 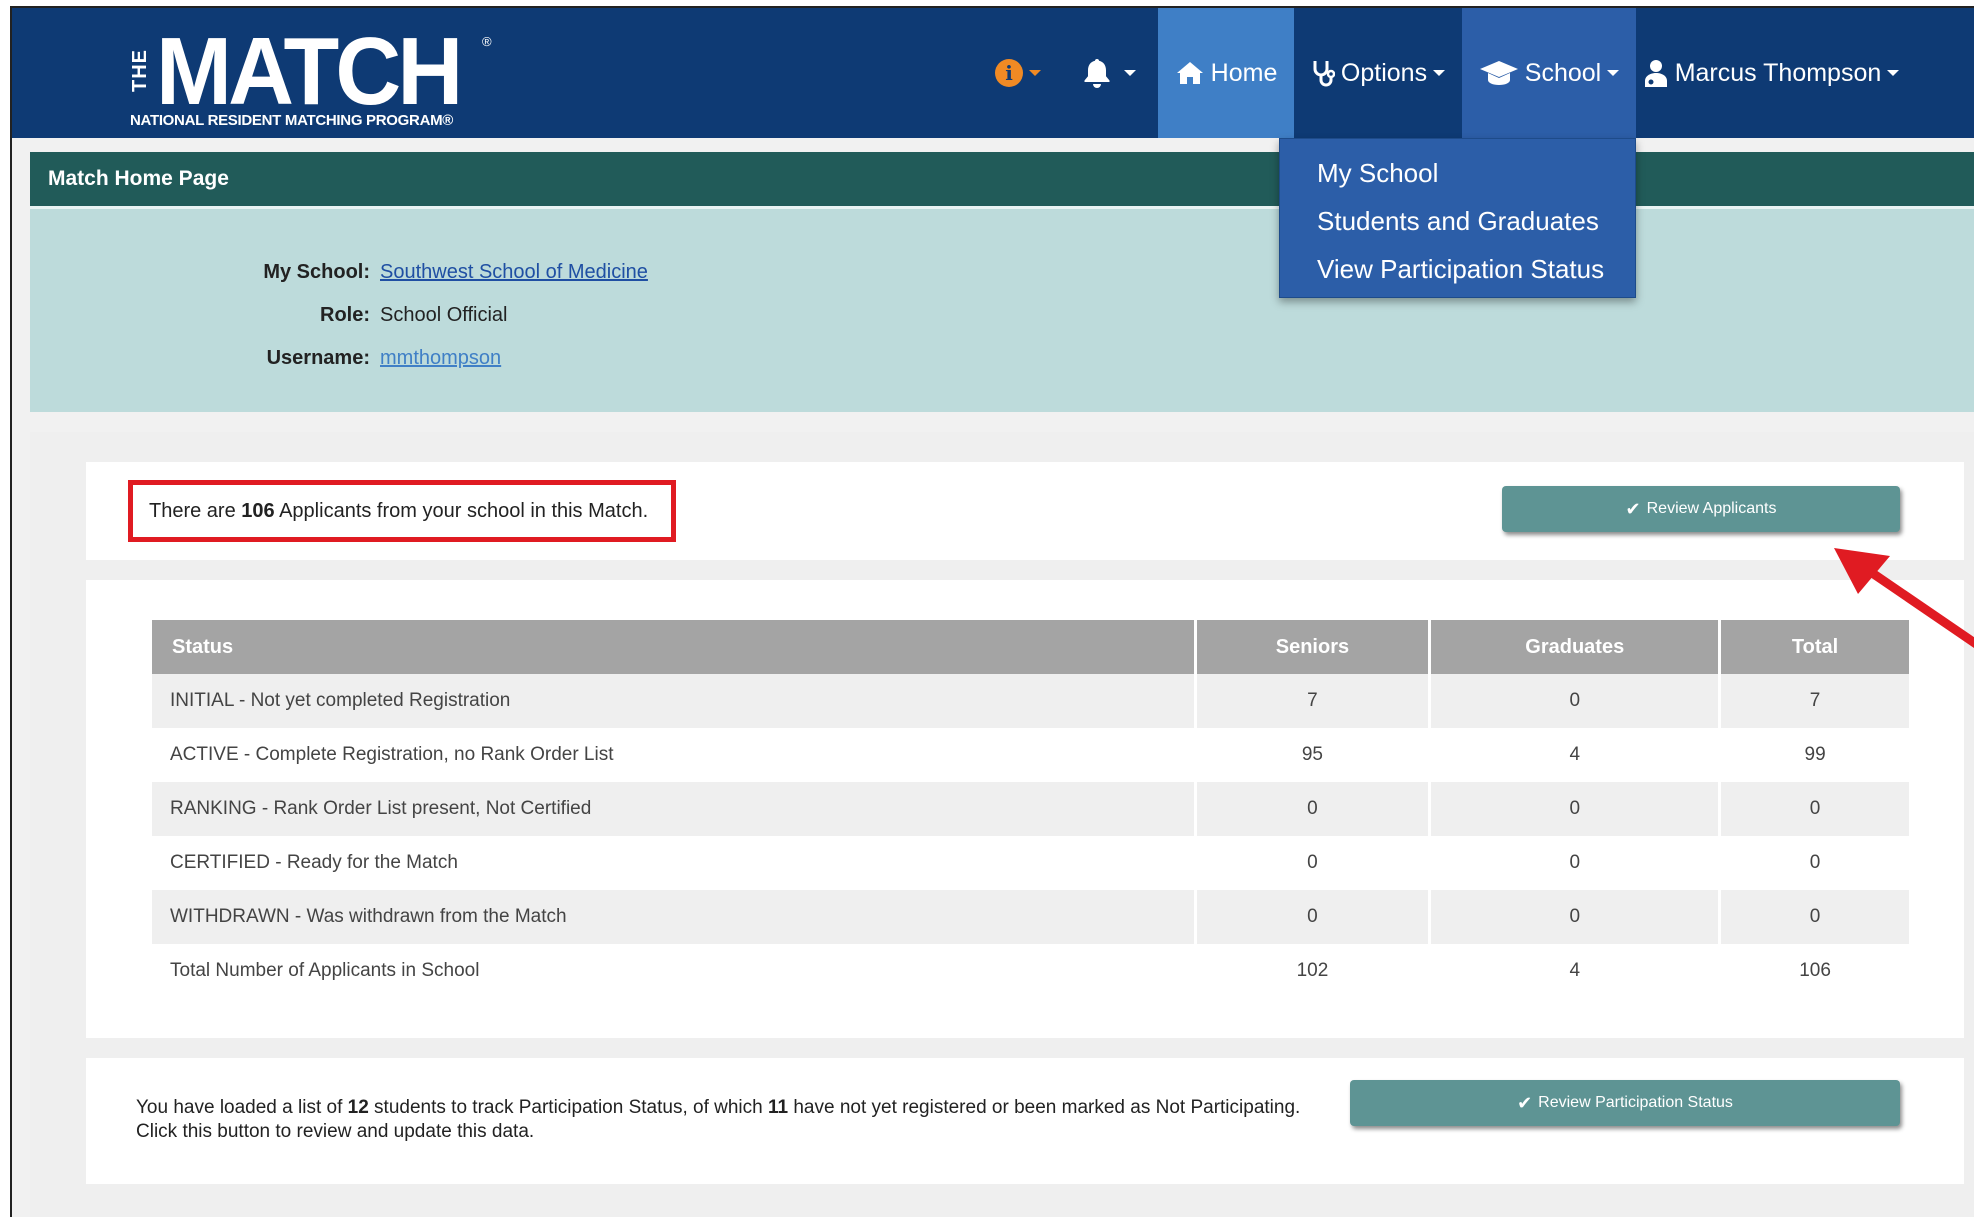 What do you see at coordinates (258, 511) in the screenshot?
I see `applicants-count: 106` at bounding box center [258, 511].